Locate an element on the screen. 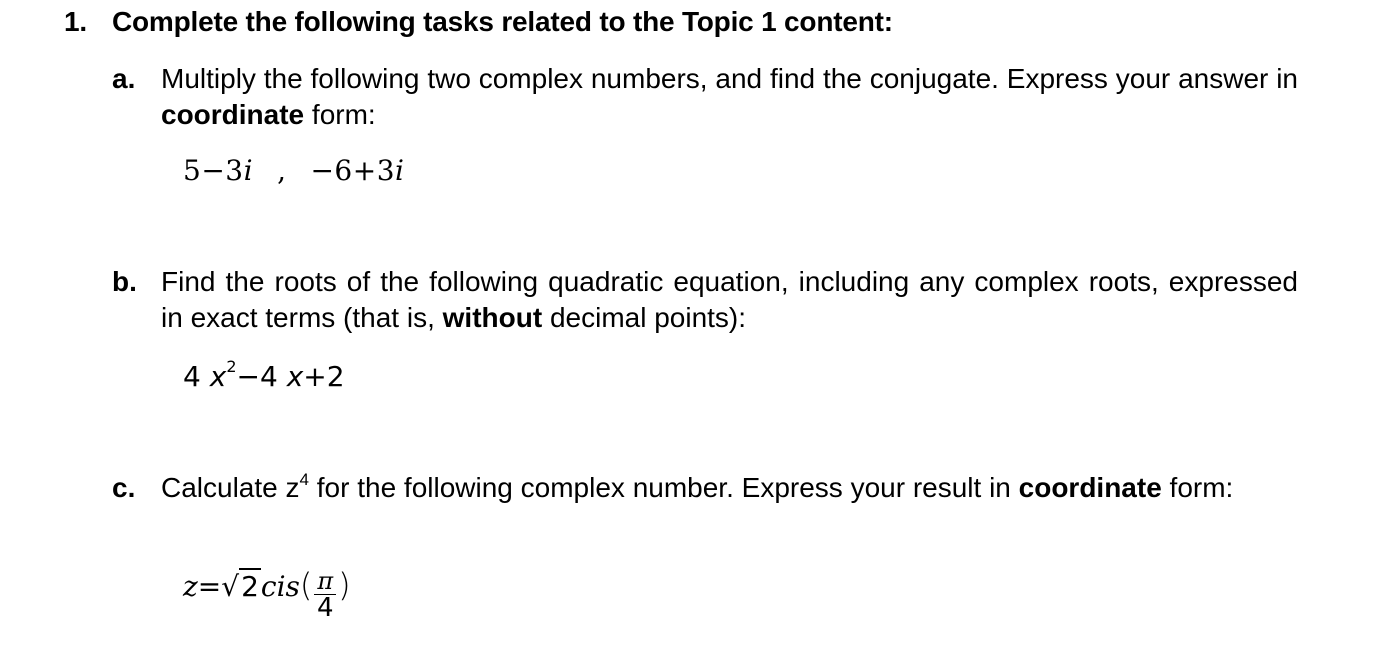 The height and width of the screenshot is (651, 1378). linear-term: −4 is located at coordinates (257, 376).